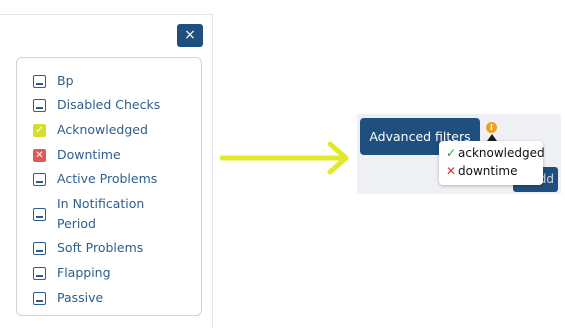 Image resolution: width=565 pixels, height=336 pixels. What do you see at coordinates (451, 153) in the screenshot?
I see `check-icon: ✓` at bounding box center [451, 153].